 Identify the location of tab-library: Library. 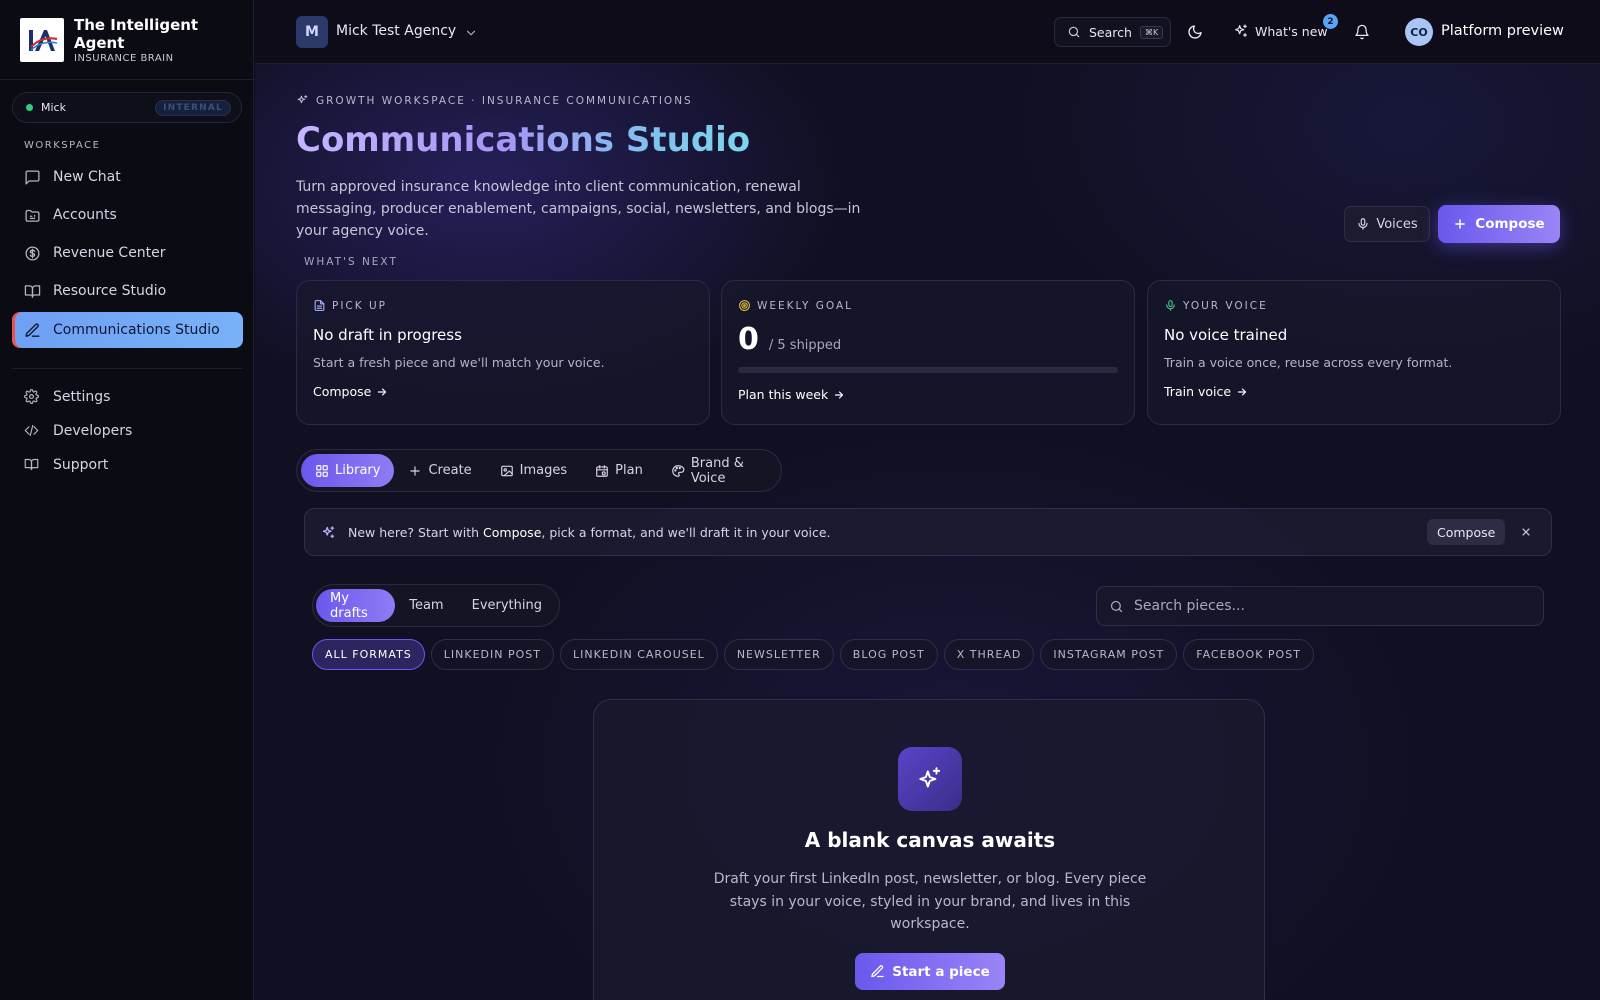
(348, 470).